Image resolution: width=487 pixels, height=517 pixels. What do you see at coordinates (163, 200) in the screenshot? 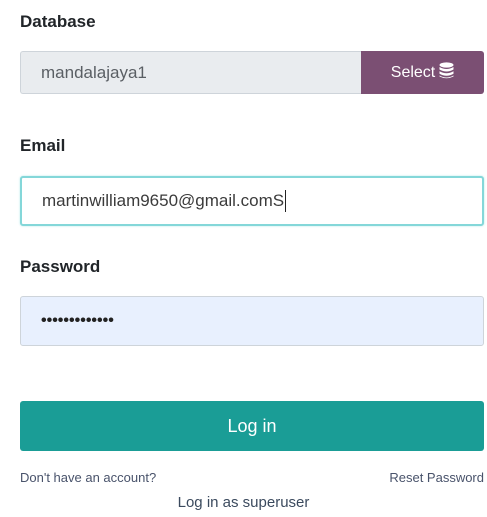
I see `email-value: martinwilliam9650@gmail.comS` at bounding box center [163, 200].